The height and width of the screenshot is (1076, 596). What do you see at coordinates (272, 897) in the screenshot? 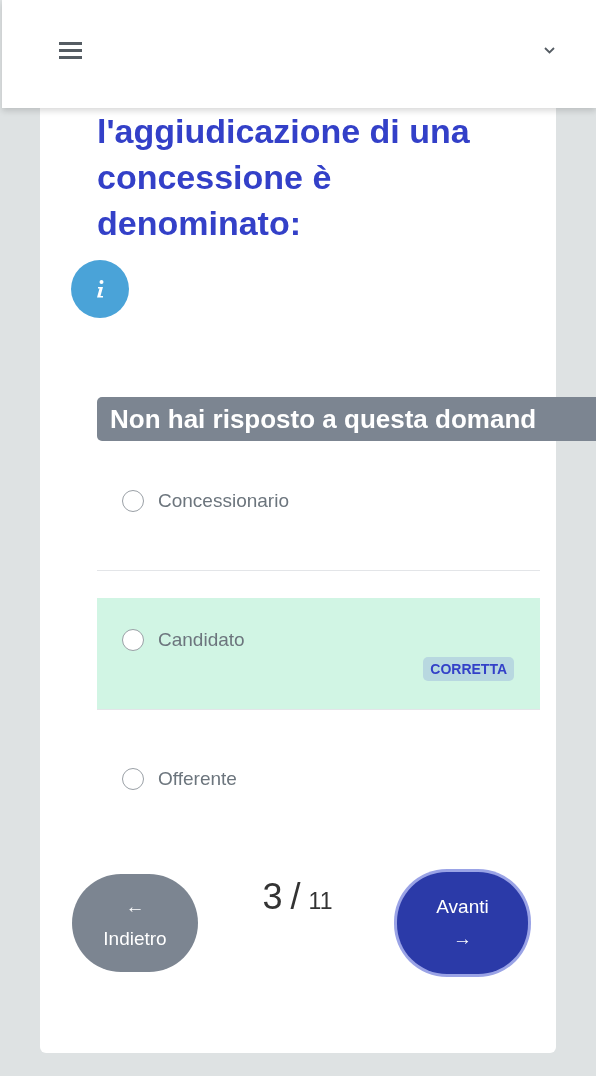
I see `current-question-number: 3` at bounding box center [272, 897].